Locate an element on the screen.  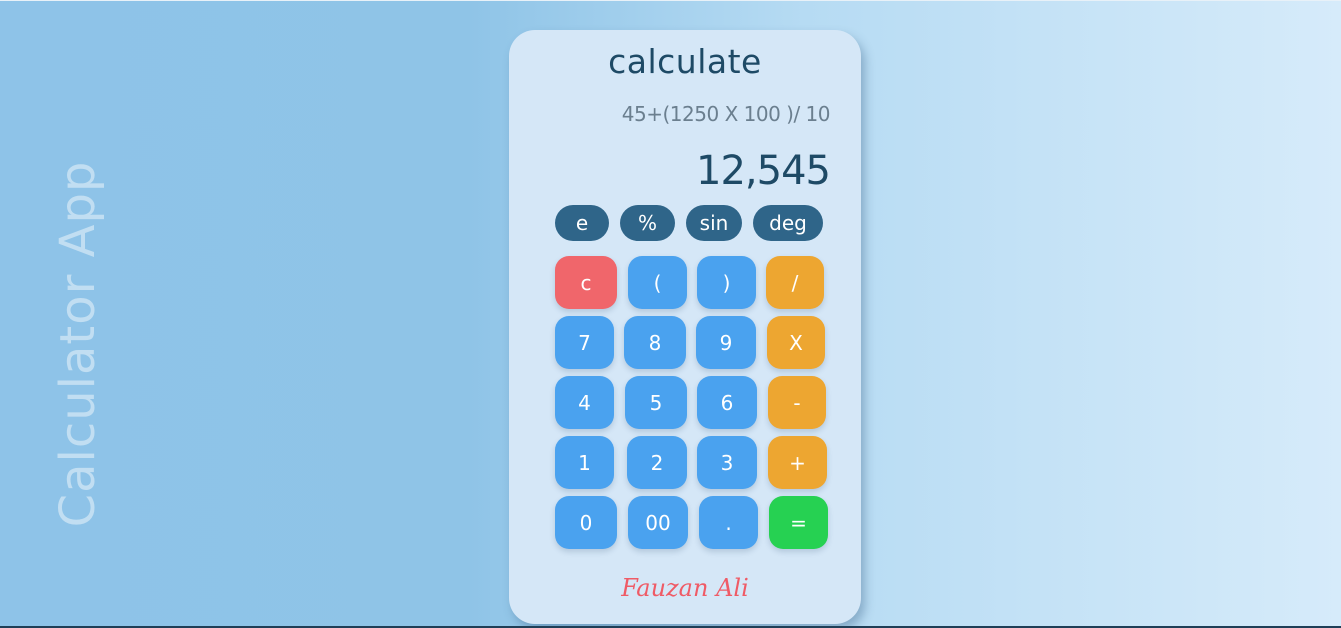
expression-display: 45+(1250 X 100 )/ 10 is located at coordinates (726, 114).